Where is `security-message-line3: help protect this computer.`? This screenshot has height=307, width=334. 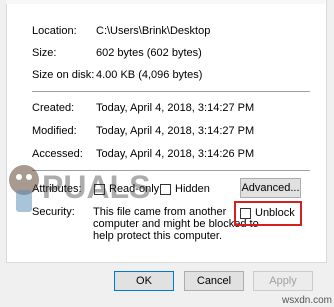
security-message-line3: help protect this computer. is located at coordinates (158, 236).